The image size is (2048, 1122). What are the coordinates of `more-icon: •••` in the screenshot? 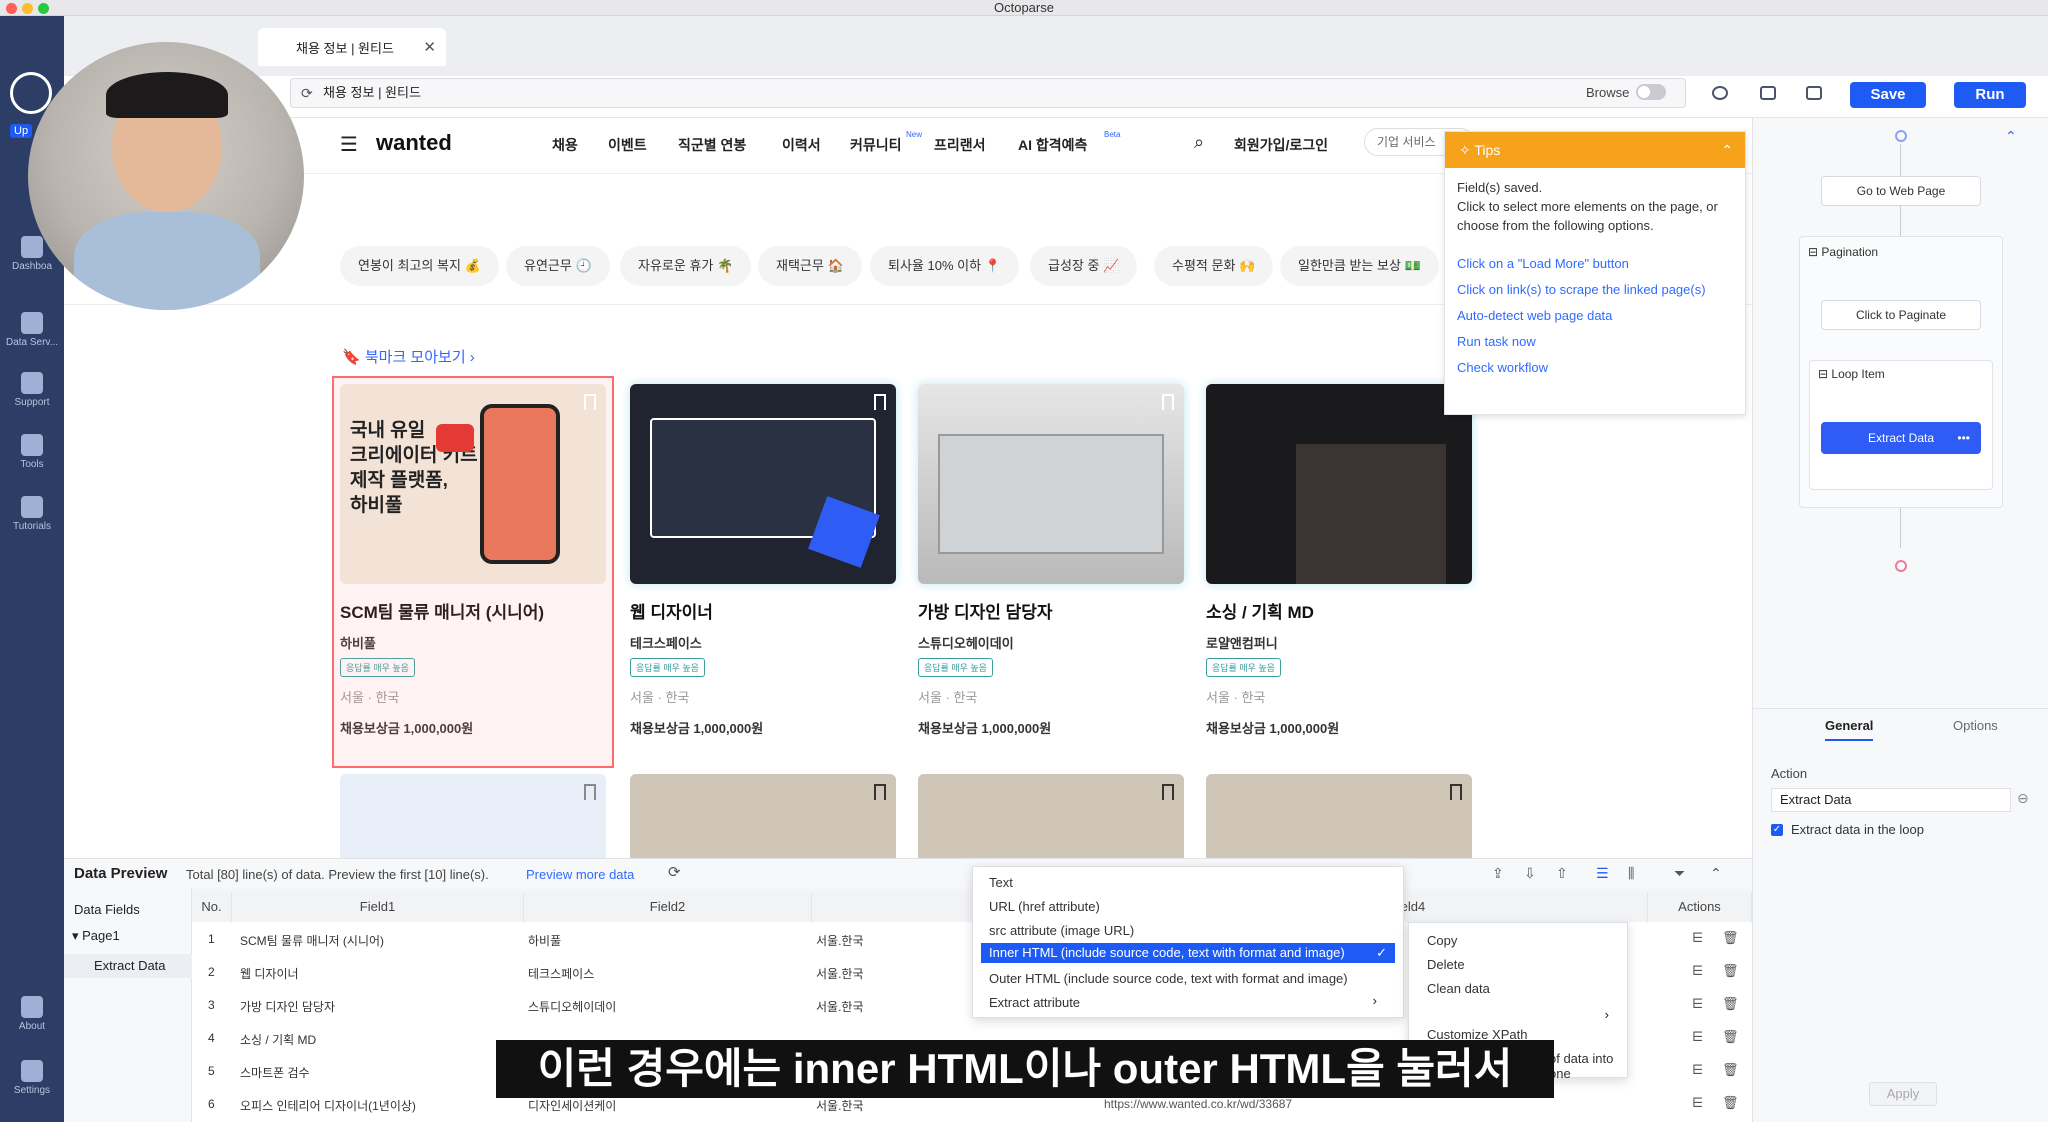 It's located at (1963, 438).